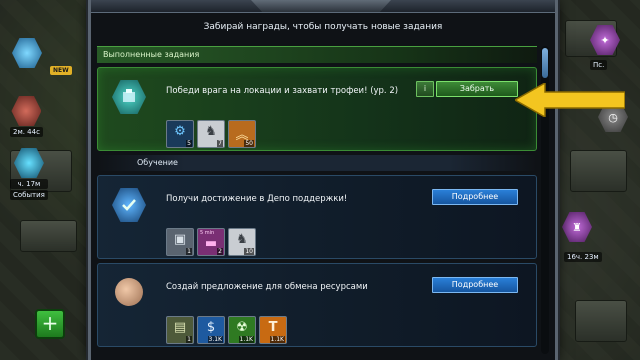  I want to click on reward-count: 50, so click(249, 143).